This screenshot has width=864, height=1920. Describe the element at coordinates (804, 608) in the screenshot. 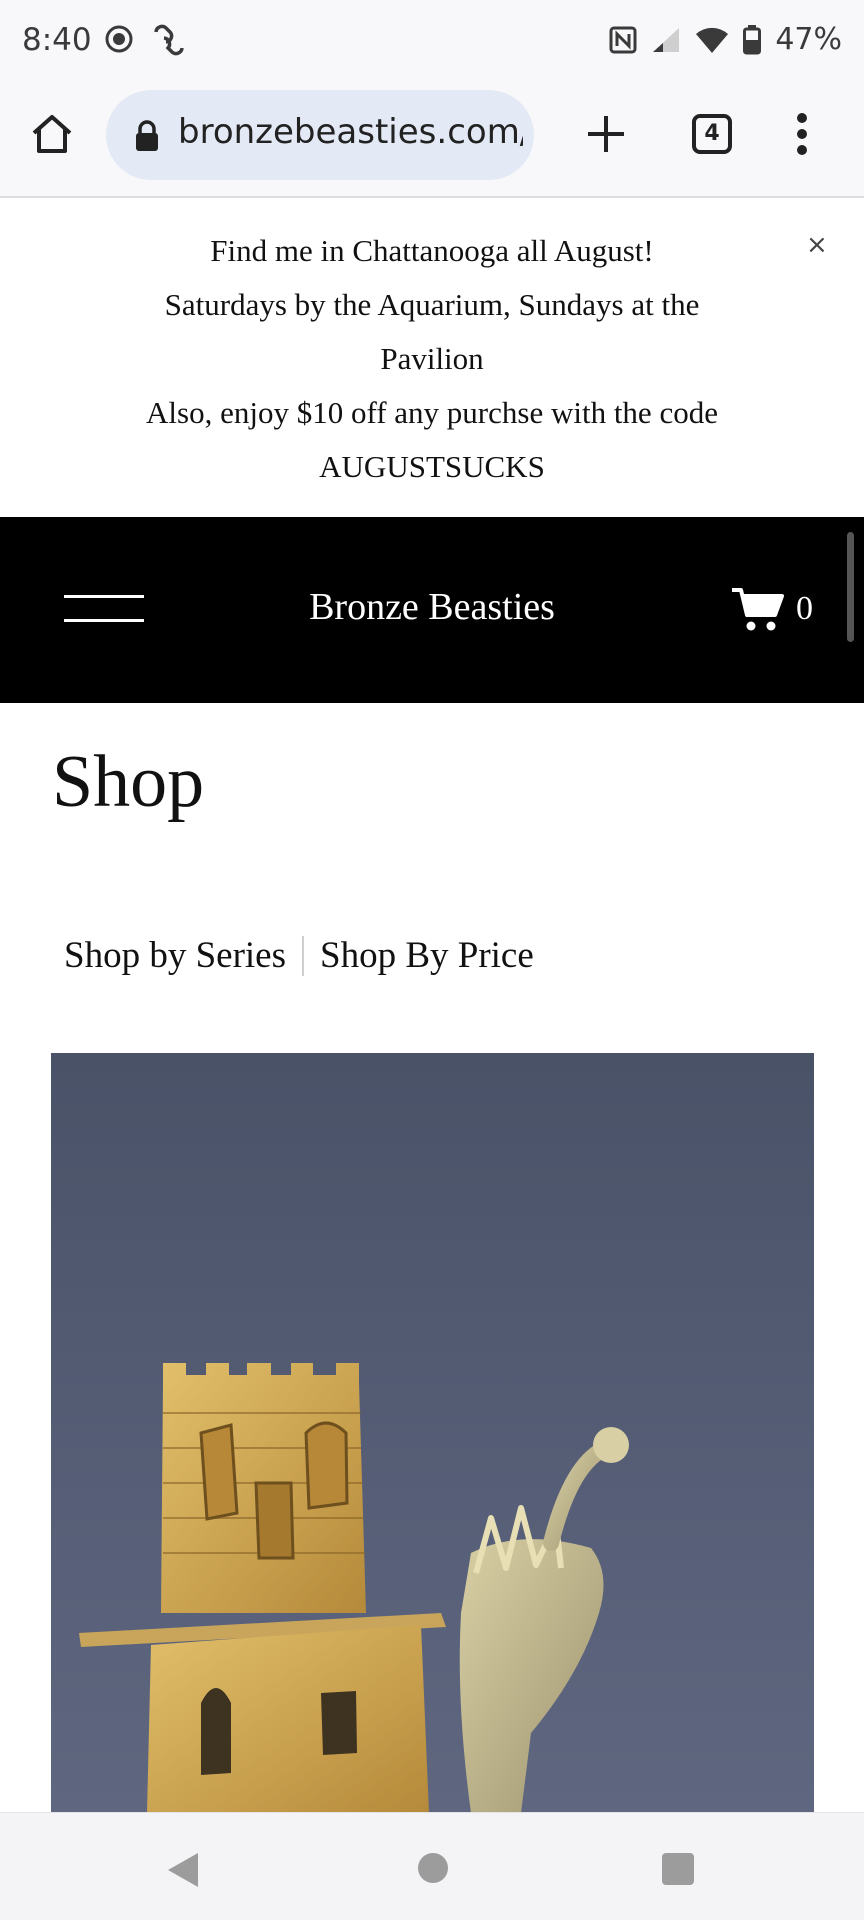

I see `cart-count: 0` at that location.